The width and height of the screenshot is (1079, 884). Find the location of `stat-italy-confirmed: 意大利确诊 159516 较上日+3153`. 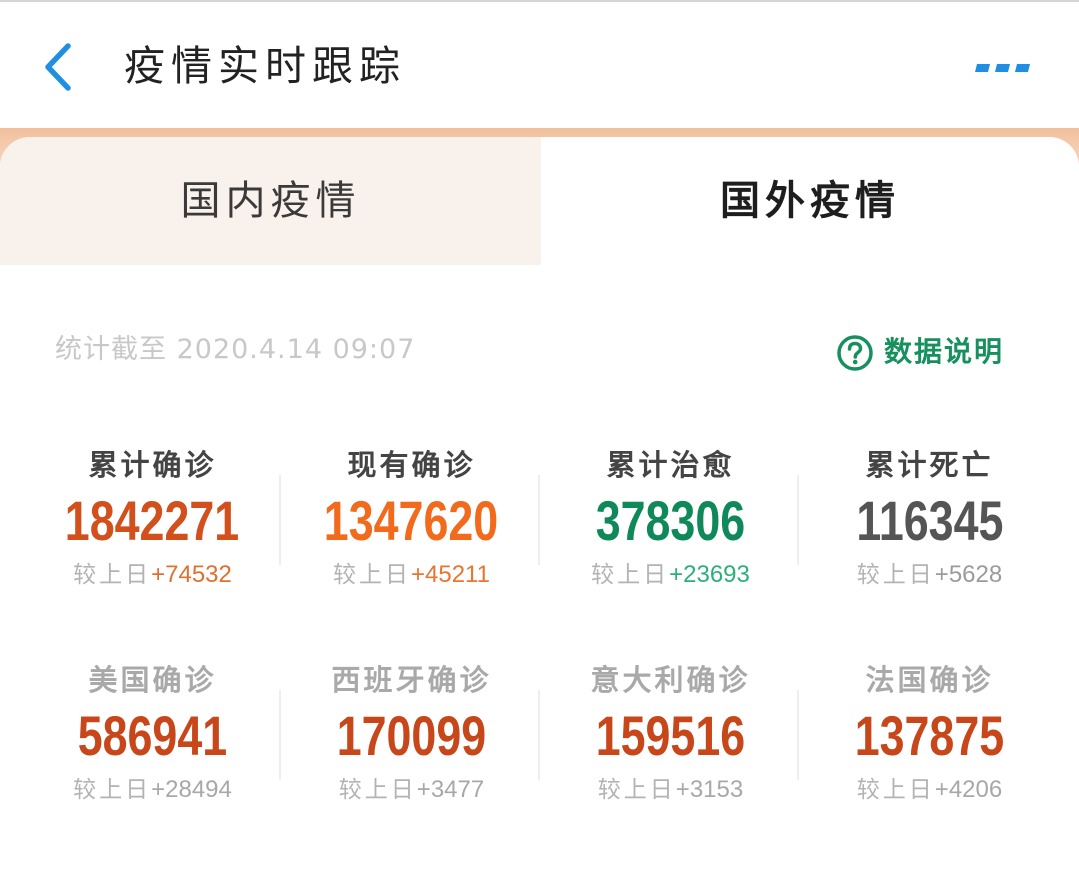

stat-italy-confirmed: 意大利确诊 159516 较上日+3153 is located at coordinates (670, 735).